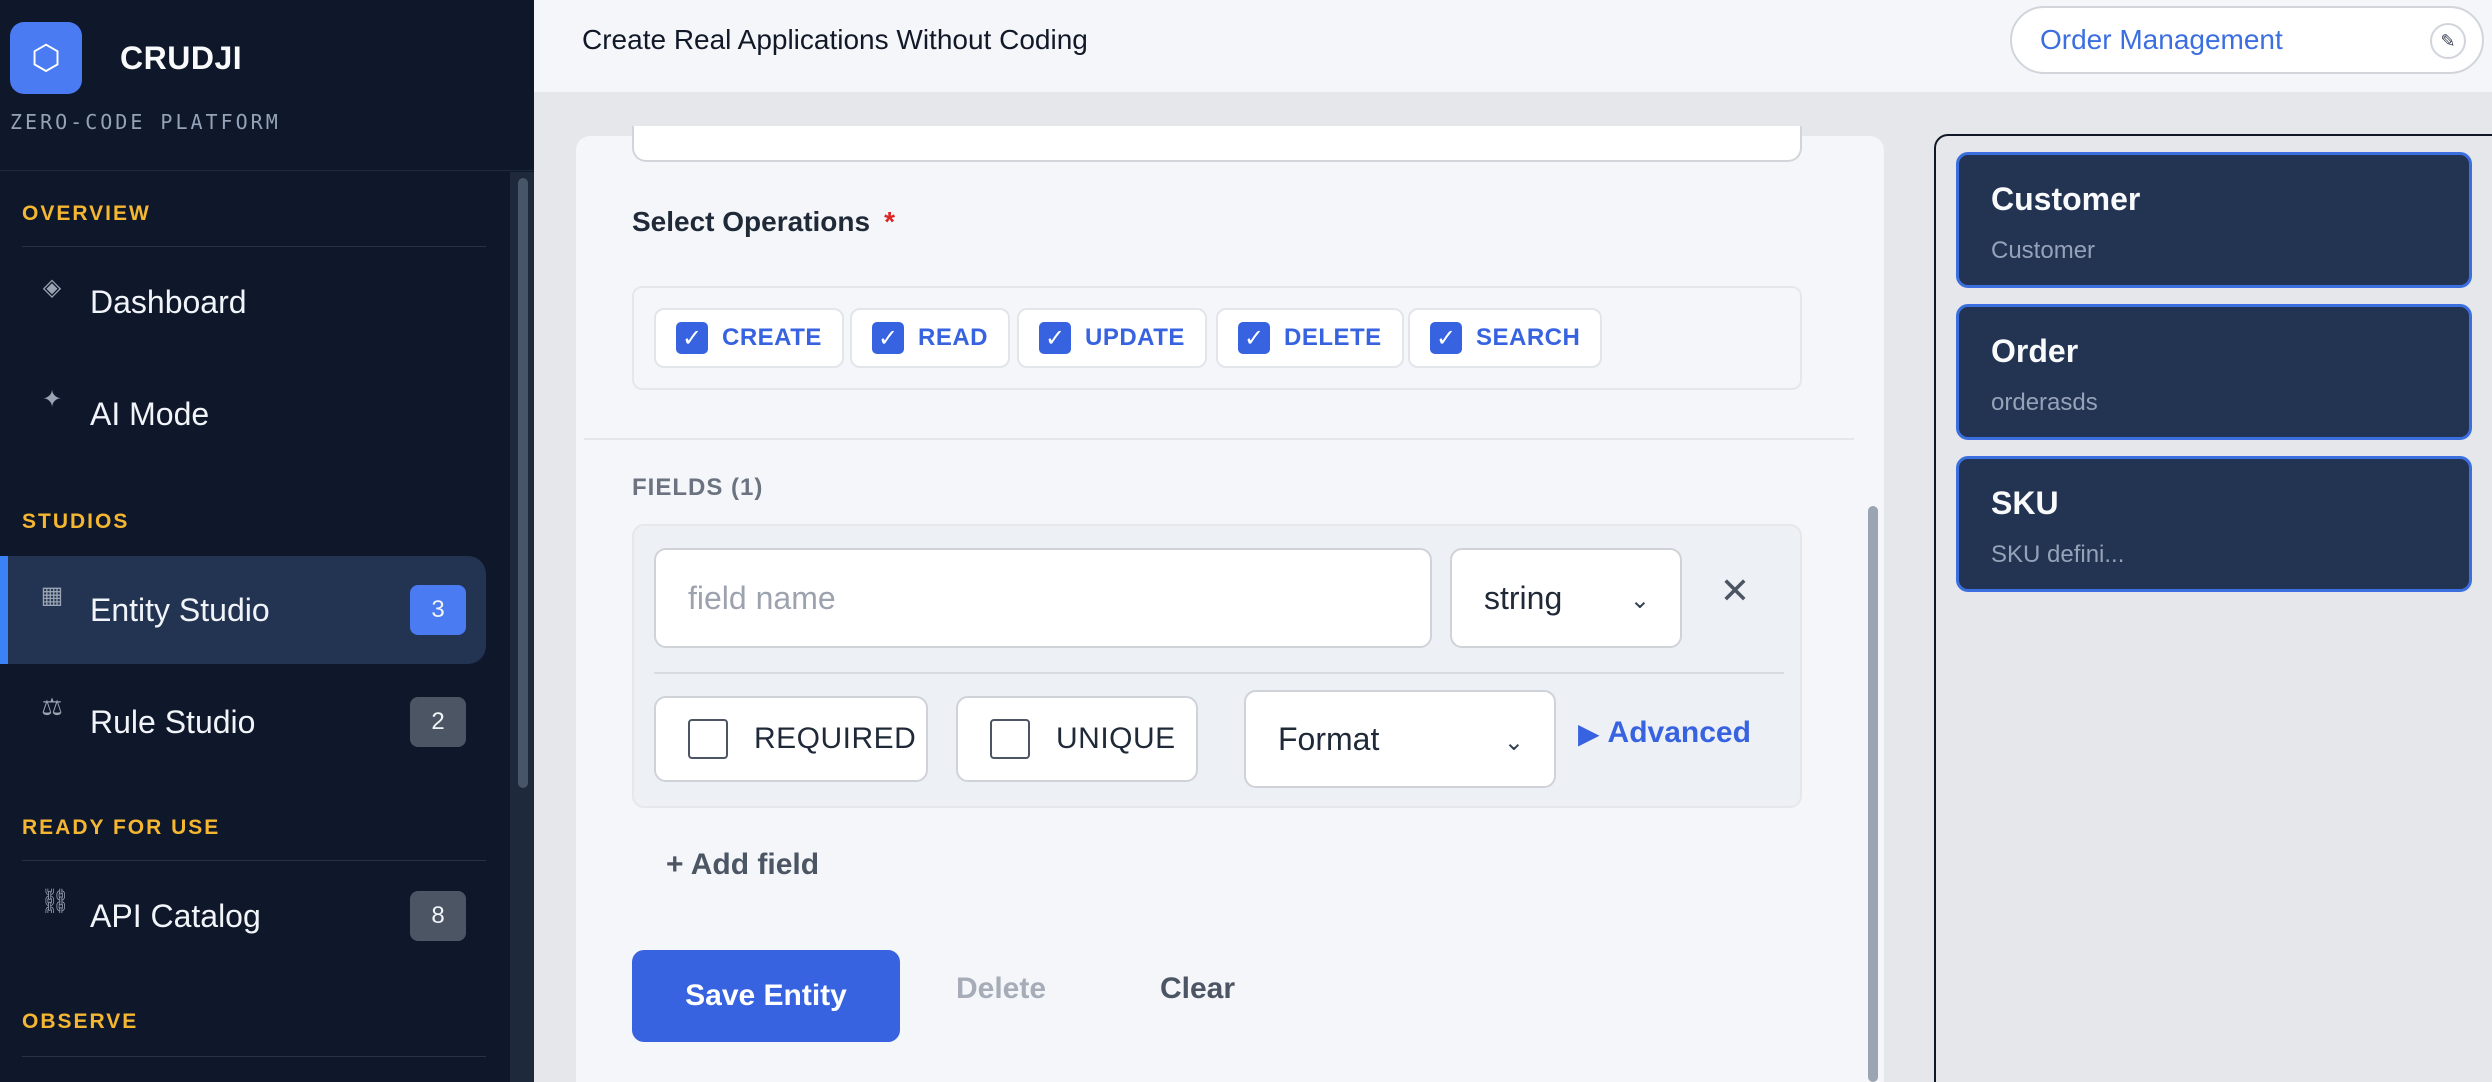  Describe the element at coordinates (180, 609) in the screenshot. I see `sidebar-item-label: Entity Studio` at that location.